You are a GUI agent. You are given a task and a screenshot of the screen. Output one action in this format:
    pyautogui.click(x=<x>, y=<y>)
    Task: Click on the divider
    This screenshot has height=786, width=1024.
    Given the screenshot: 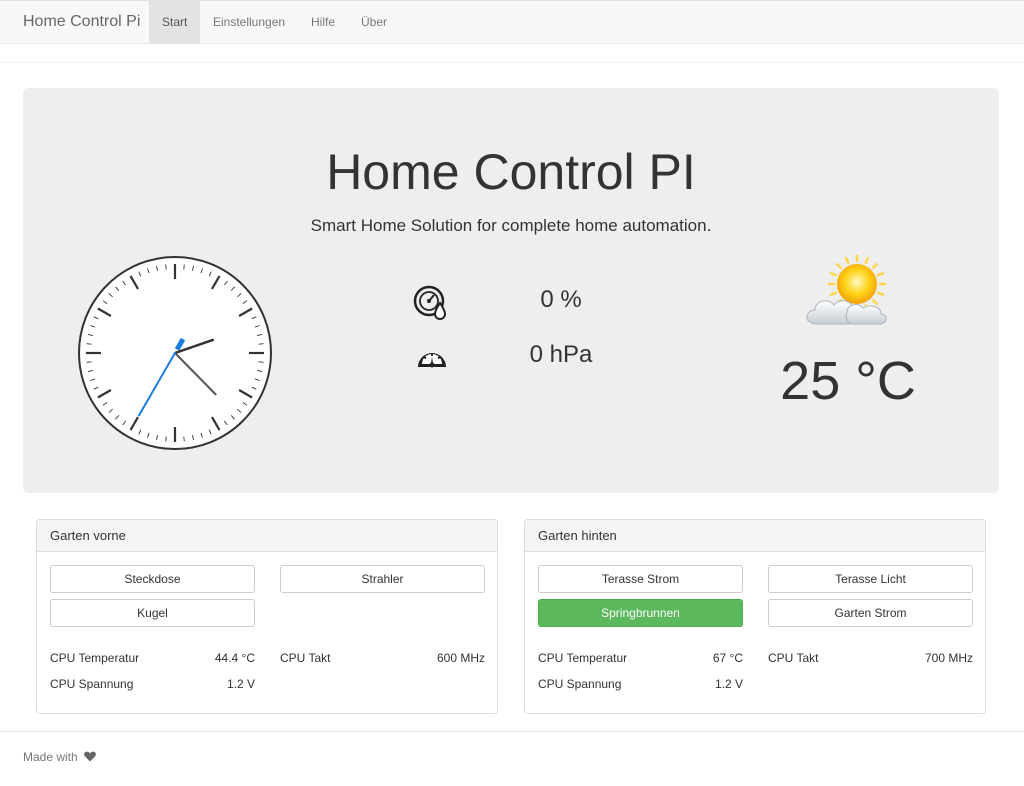 What is the action you would take?
    pyautogui.click(x=512, y=62)
    